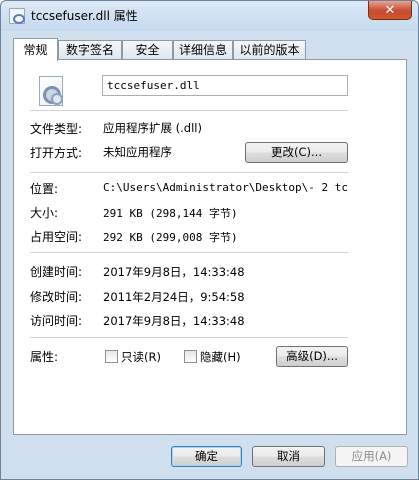 This screenshot has height=480, width=419. Describe the element at coordinates (56, 237) in the screenshot. I see `size-on-disk-label: 占用空间:` at that location.